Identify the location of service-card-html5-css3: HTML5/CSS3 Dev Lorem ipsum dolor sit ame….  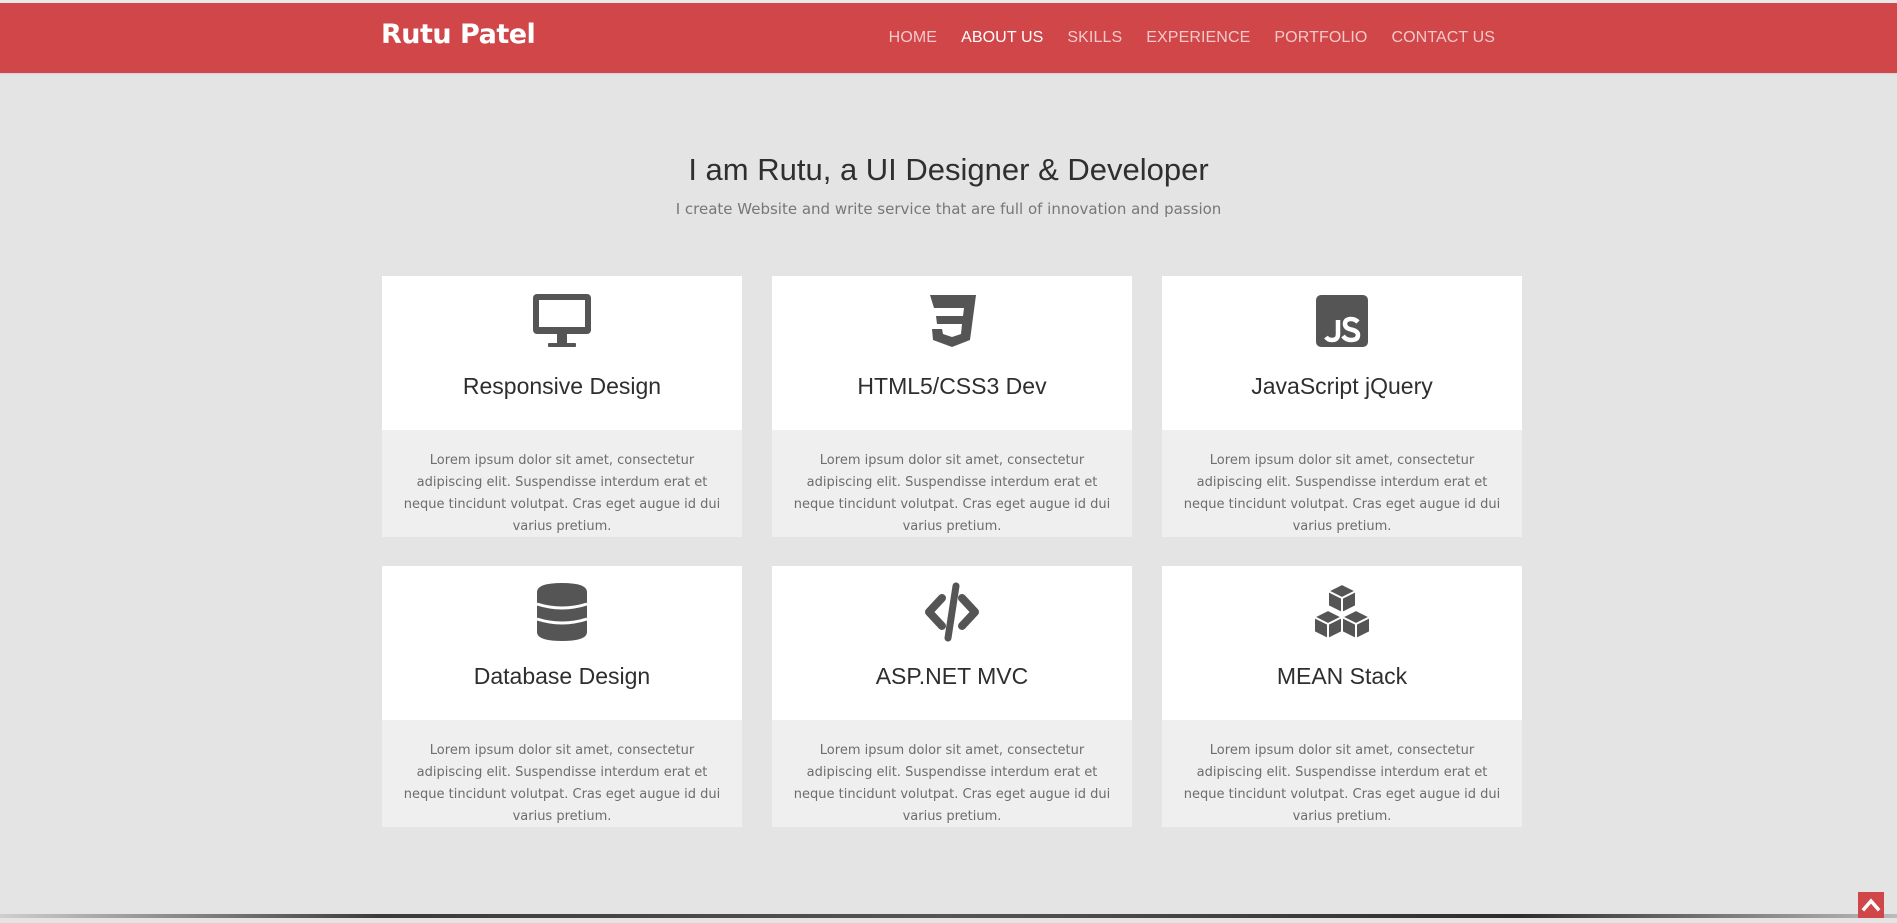
(952, 406).